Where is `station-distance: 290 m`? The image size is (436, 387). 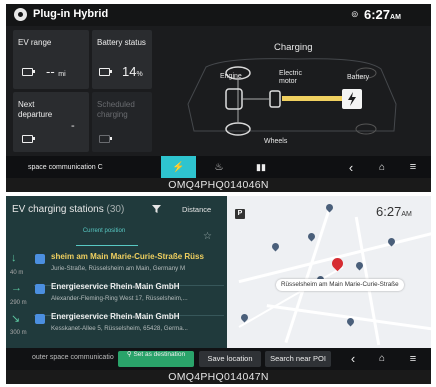 station-distance: 290 m is located at coordinates (18, 303).